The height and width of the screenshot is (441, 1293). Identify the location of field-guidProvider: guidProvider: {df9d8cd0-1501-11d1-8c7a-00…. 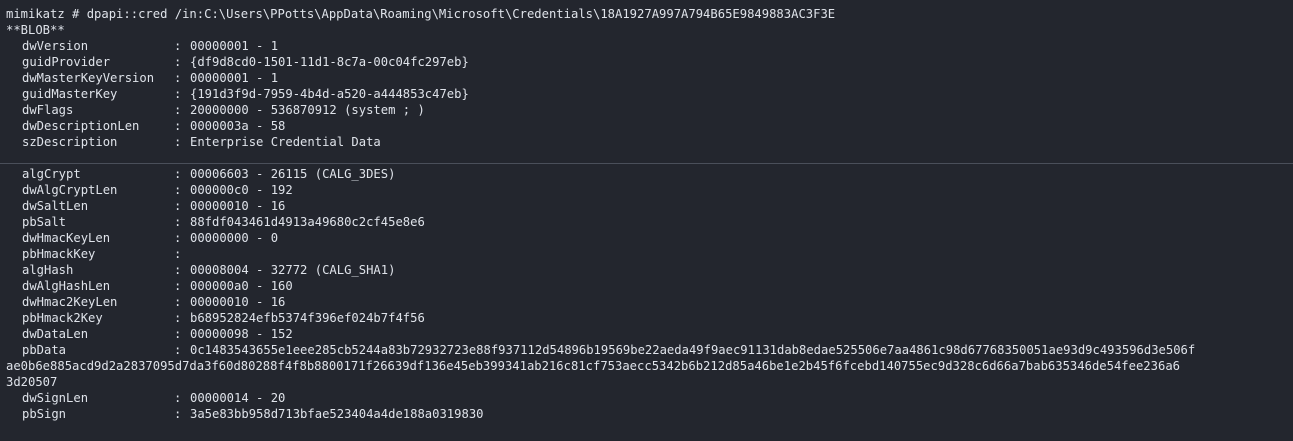
(245, 62).